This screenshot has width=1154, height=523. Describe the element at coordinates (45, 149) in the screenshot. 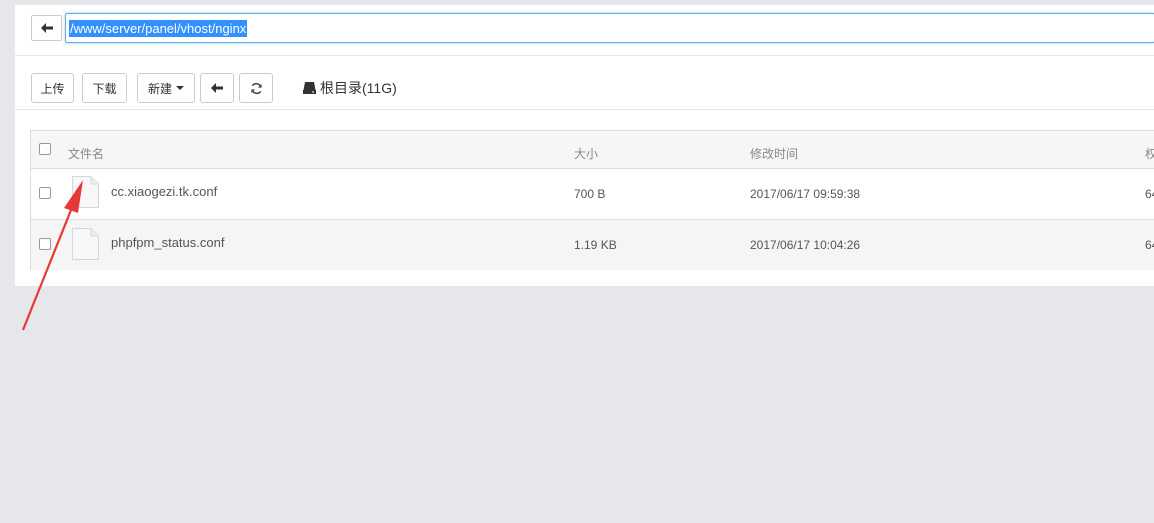

I see `select-all-checkbox` at that location.